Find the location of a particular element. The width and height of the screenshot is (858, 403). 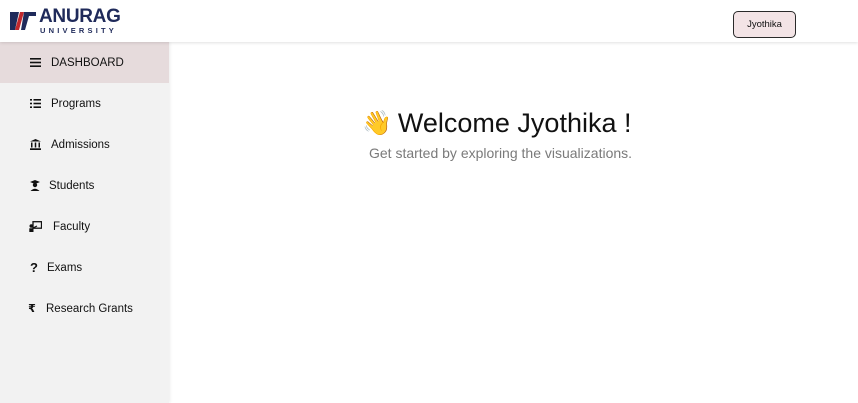

sidebar-item-students: Students is located at coordinates (84, 185).